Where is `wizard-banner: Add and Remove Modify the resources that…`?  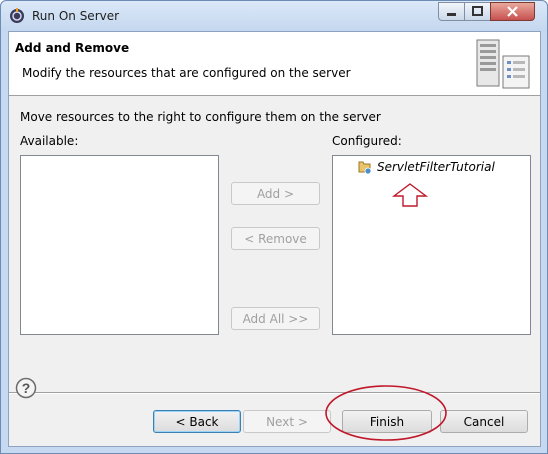 wizard-banner: Add and Remove Modify the resources that… is located at coordinates (274, 64).